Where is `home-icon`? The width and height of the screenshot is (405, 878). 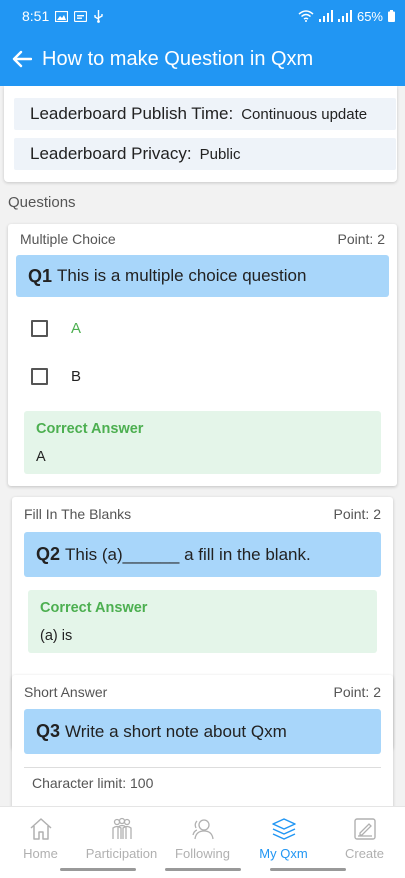
home-icon is located at coordinates (41, 829).